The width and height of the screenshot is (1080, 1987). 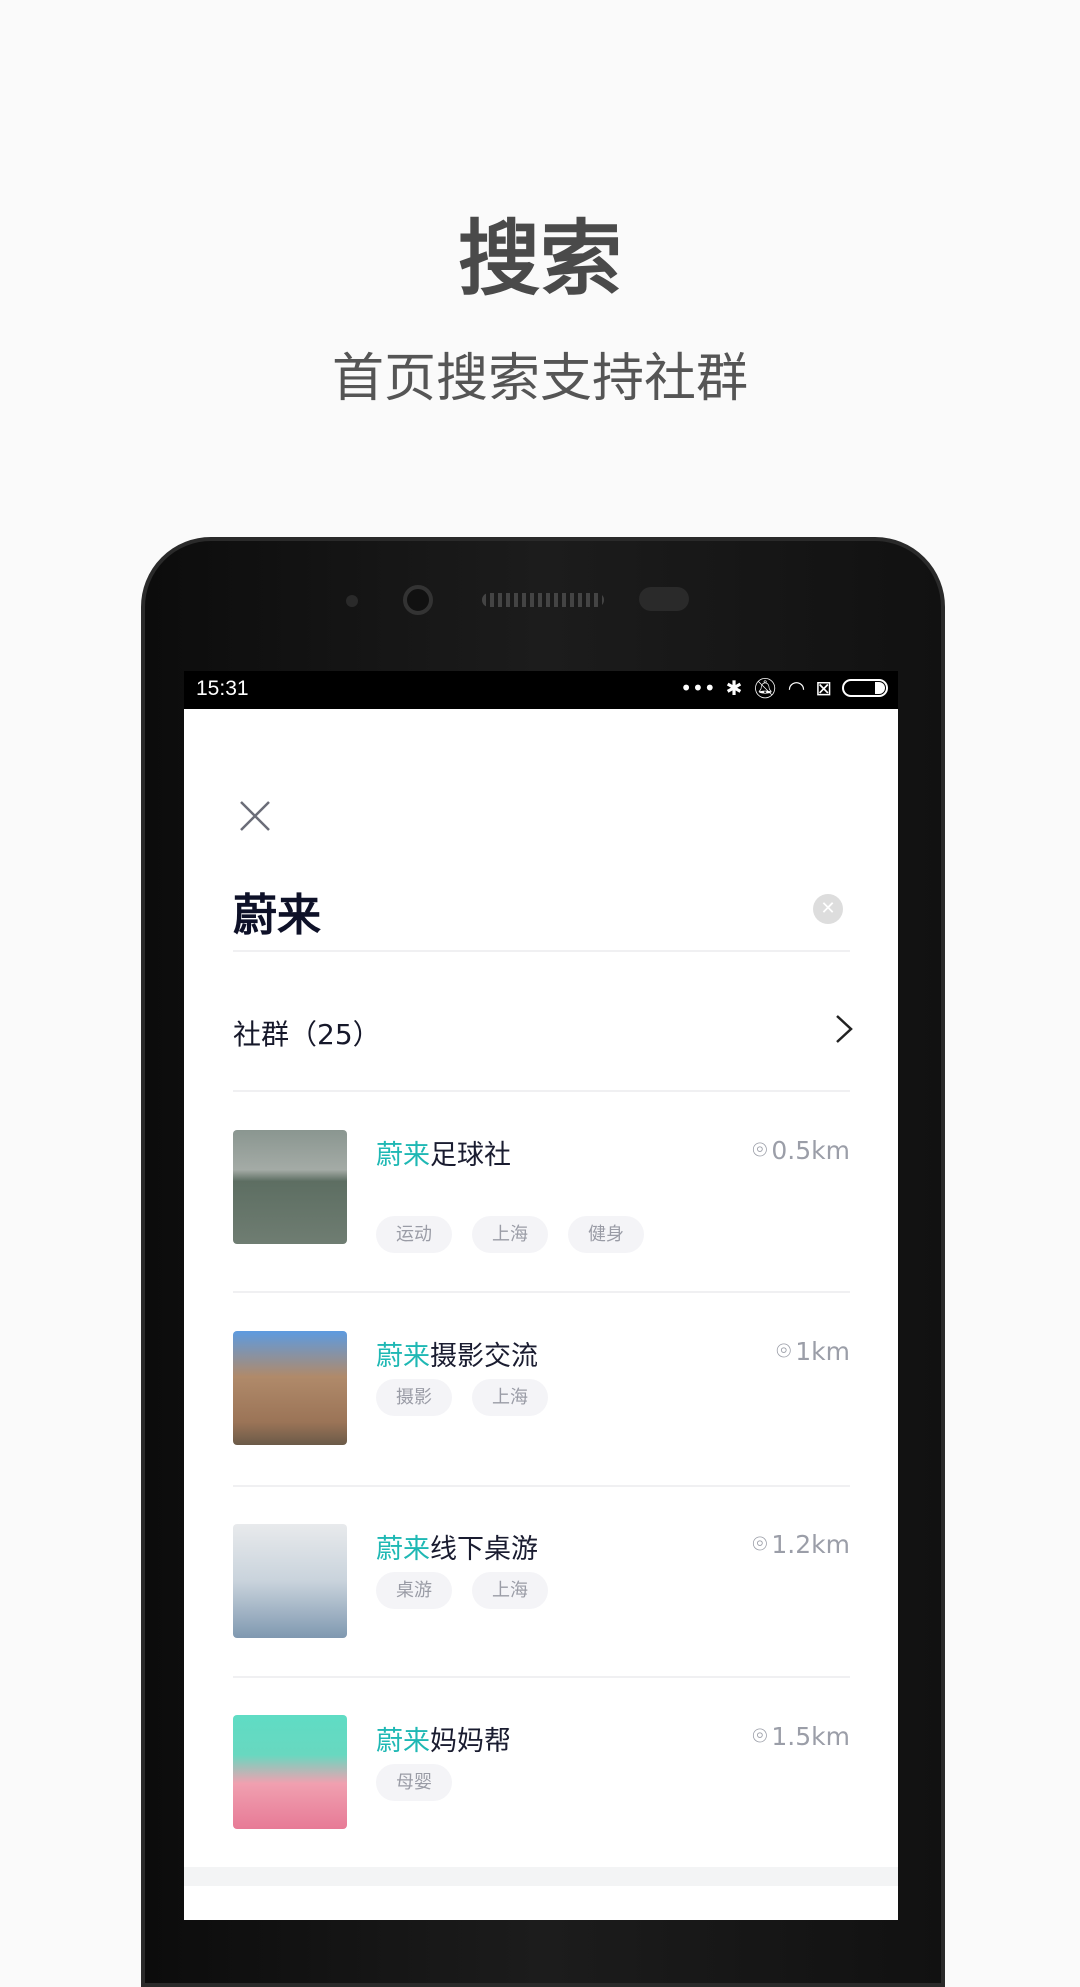 I want to click on mute-bell-icon: 🔕︎, so click(x=765, y=688).